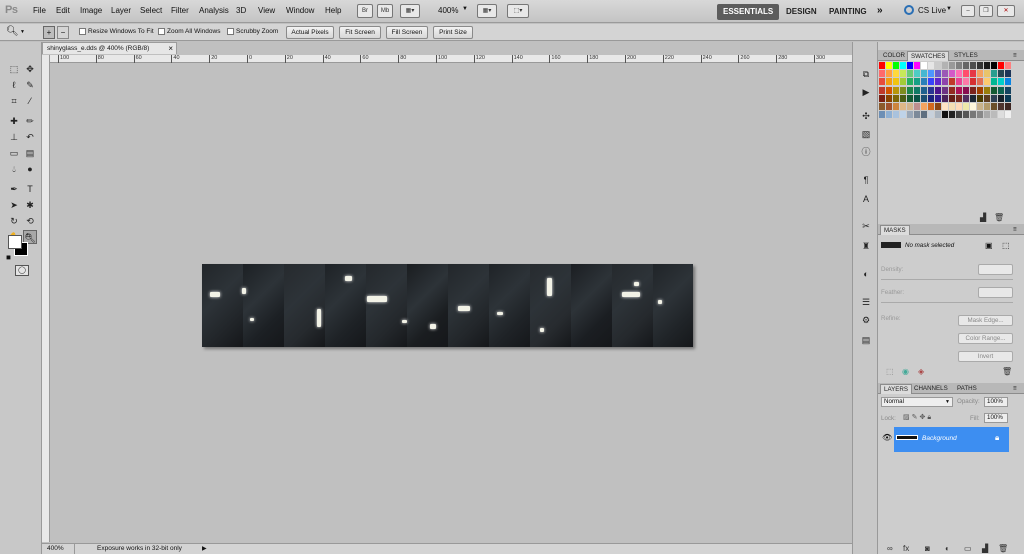 Image resolution: width=1024 pixels, height=554 pixels. Describe the element at coordinates (22, 32) in the screenshot. I see `preset-dropdown-icon: ▼` at that location.